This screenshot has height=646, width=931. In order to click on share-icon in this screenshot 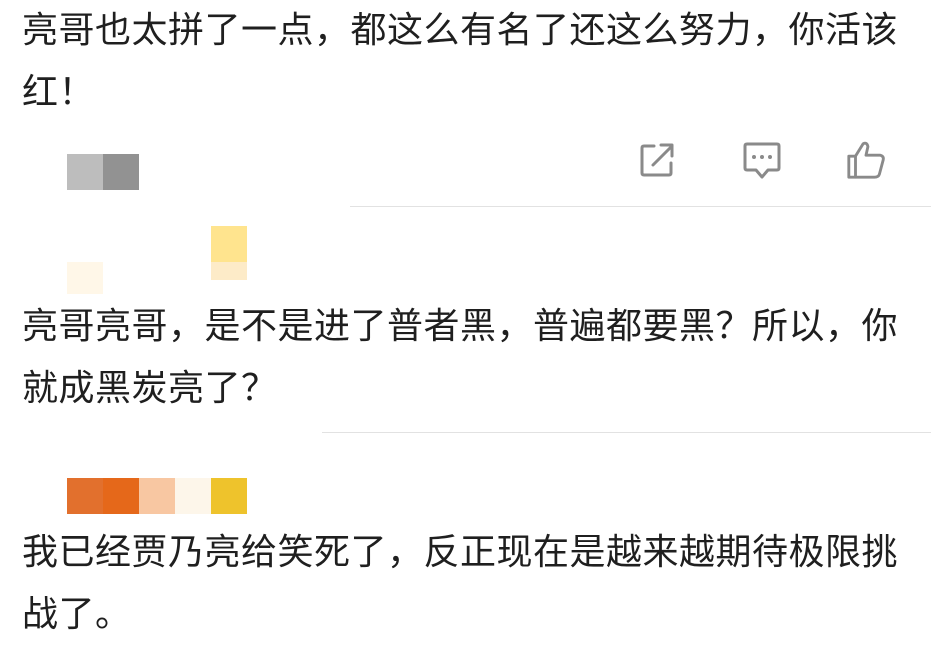, I will do `click(657, 160)`.